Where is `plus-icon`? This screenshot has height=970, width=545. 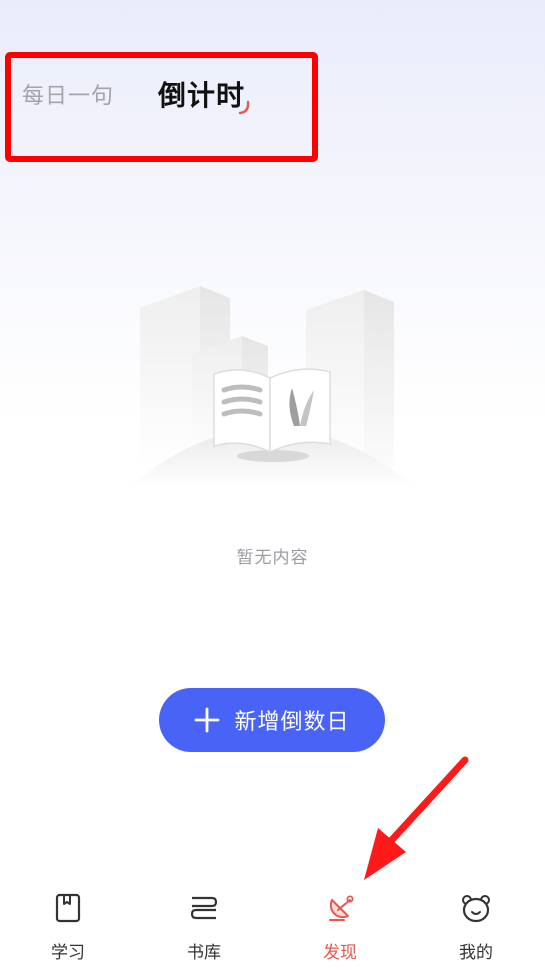
plus-icon is located at coordinates (207, 720).